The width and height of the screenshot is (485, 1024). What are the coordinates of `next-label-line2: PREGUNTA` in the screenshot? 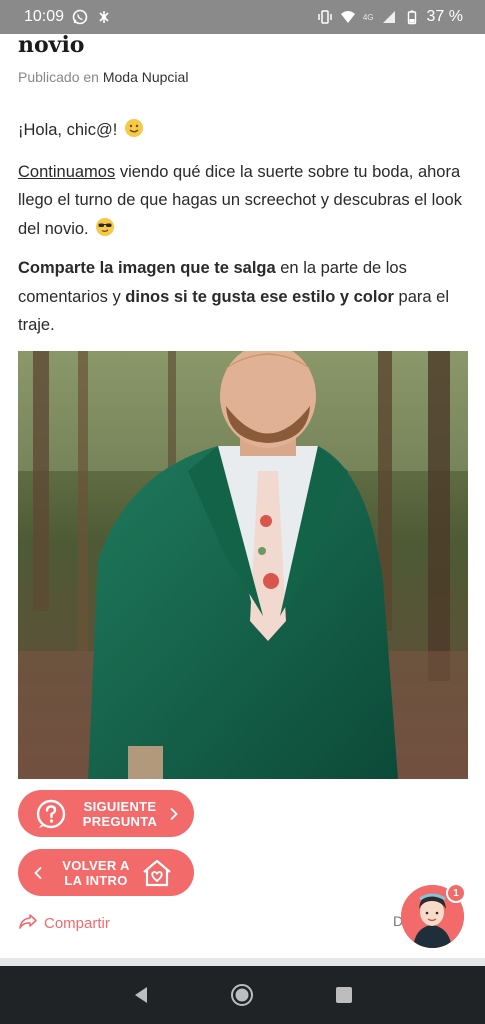 It's located at (120, 821).